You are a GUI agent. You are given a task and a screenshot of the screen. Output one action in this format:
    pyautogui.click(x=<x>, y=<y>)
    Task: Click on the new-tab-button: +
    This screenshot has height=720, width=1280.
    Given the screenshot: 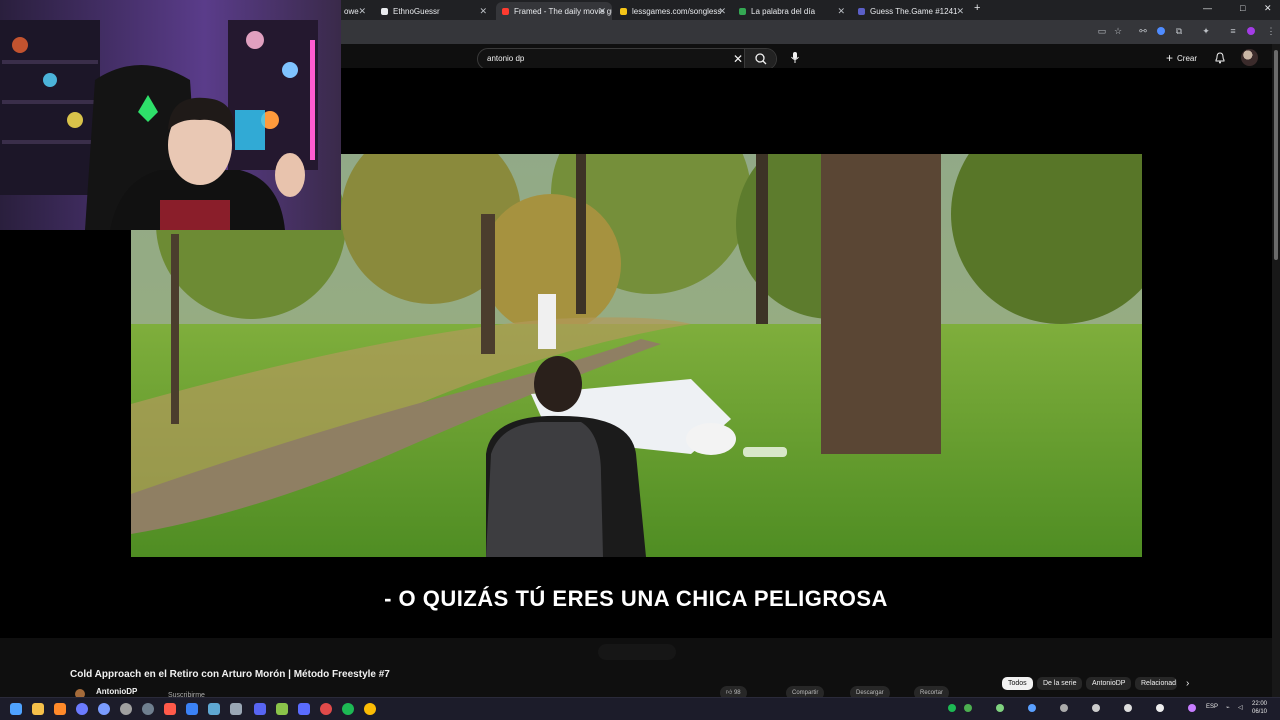 What is the action you would take?
    pyautogui.click(x=977, y=8)
    